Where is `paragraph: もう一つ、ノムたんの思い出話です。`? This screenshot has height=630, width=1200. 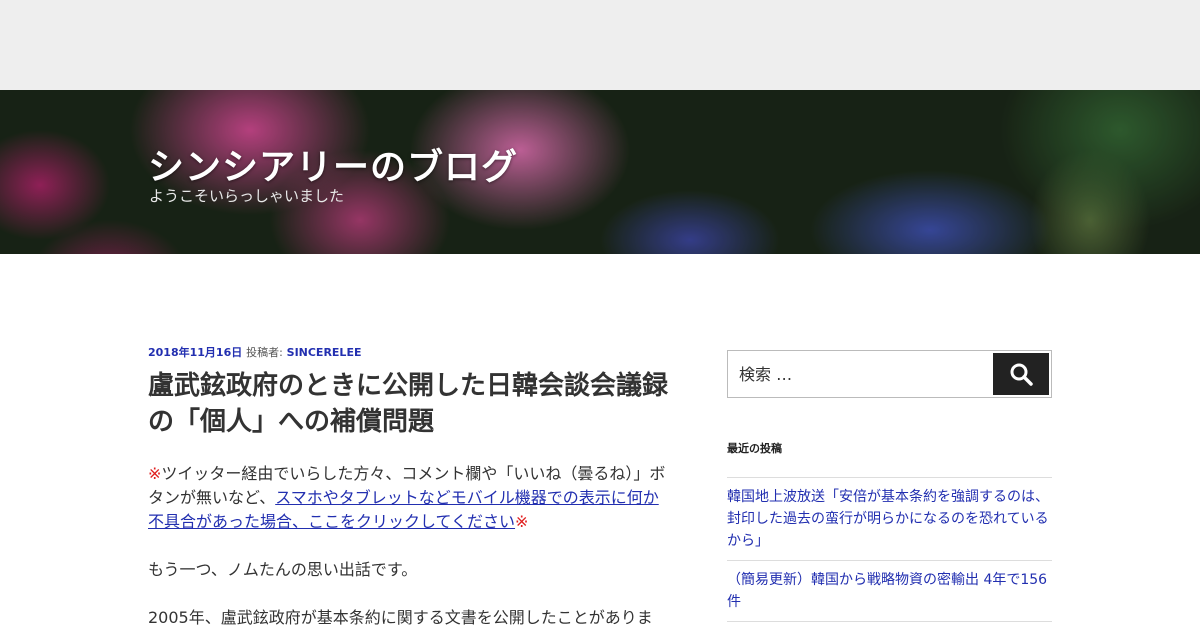 paragraph: もう一つ、ノムたんの思い出話です。 is located at coordinates (283, 569).